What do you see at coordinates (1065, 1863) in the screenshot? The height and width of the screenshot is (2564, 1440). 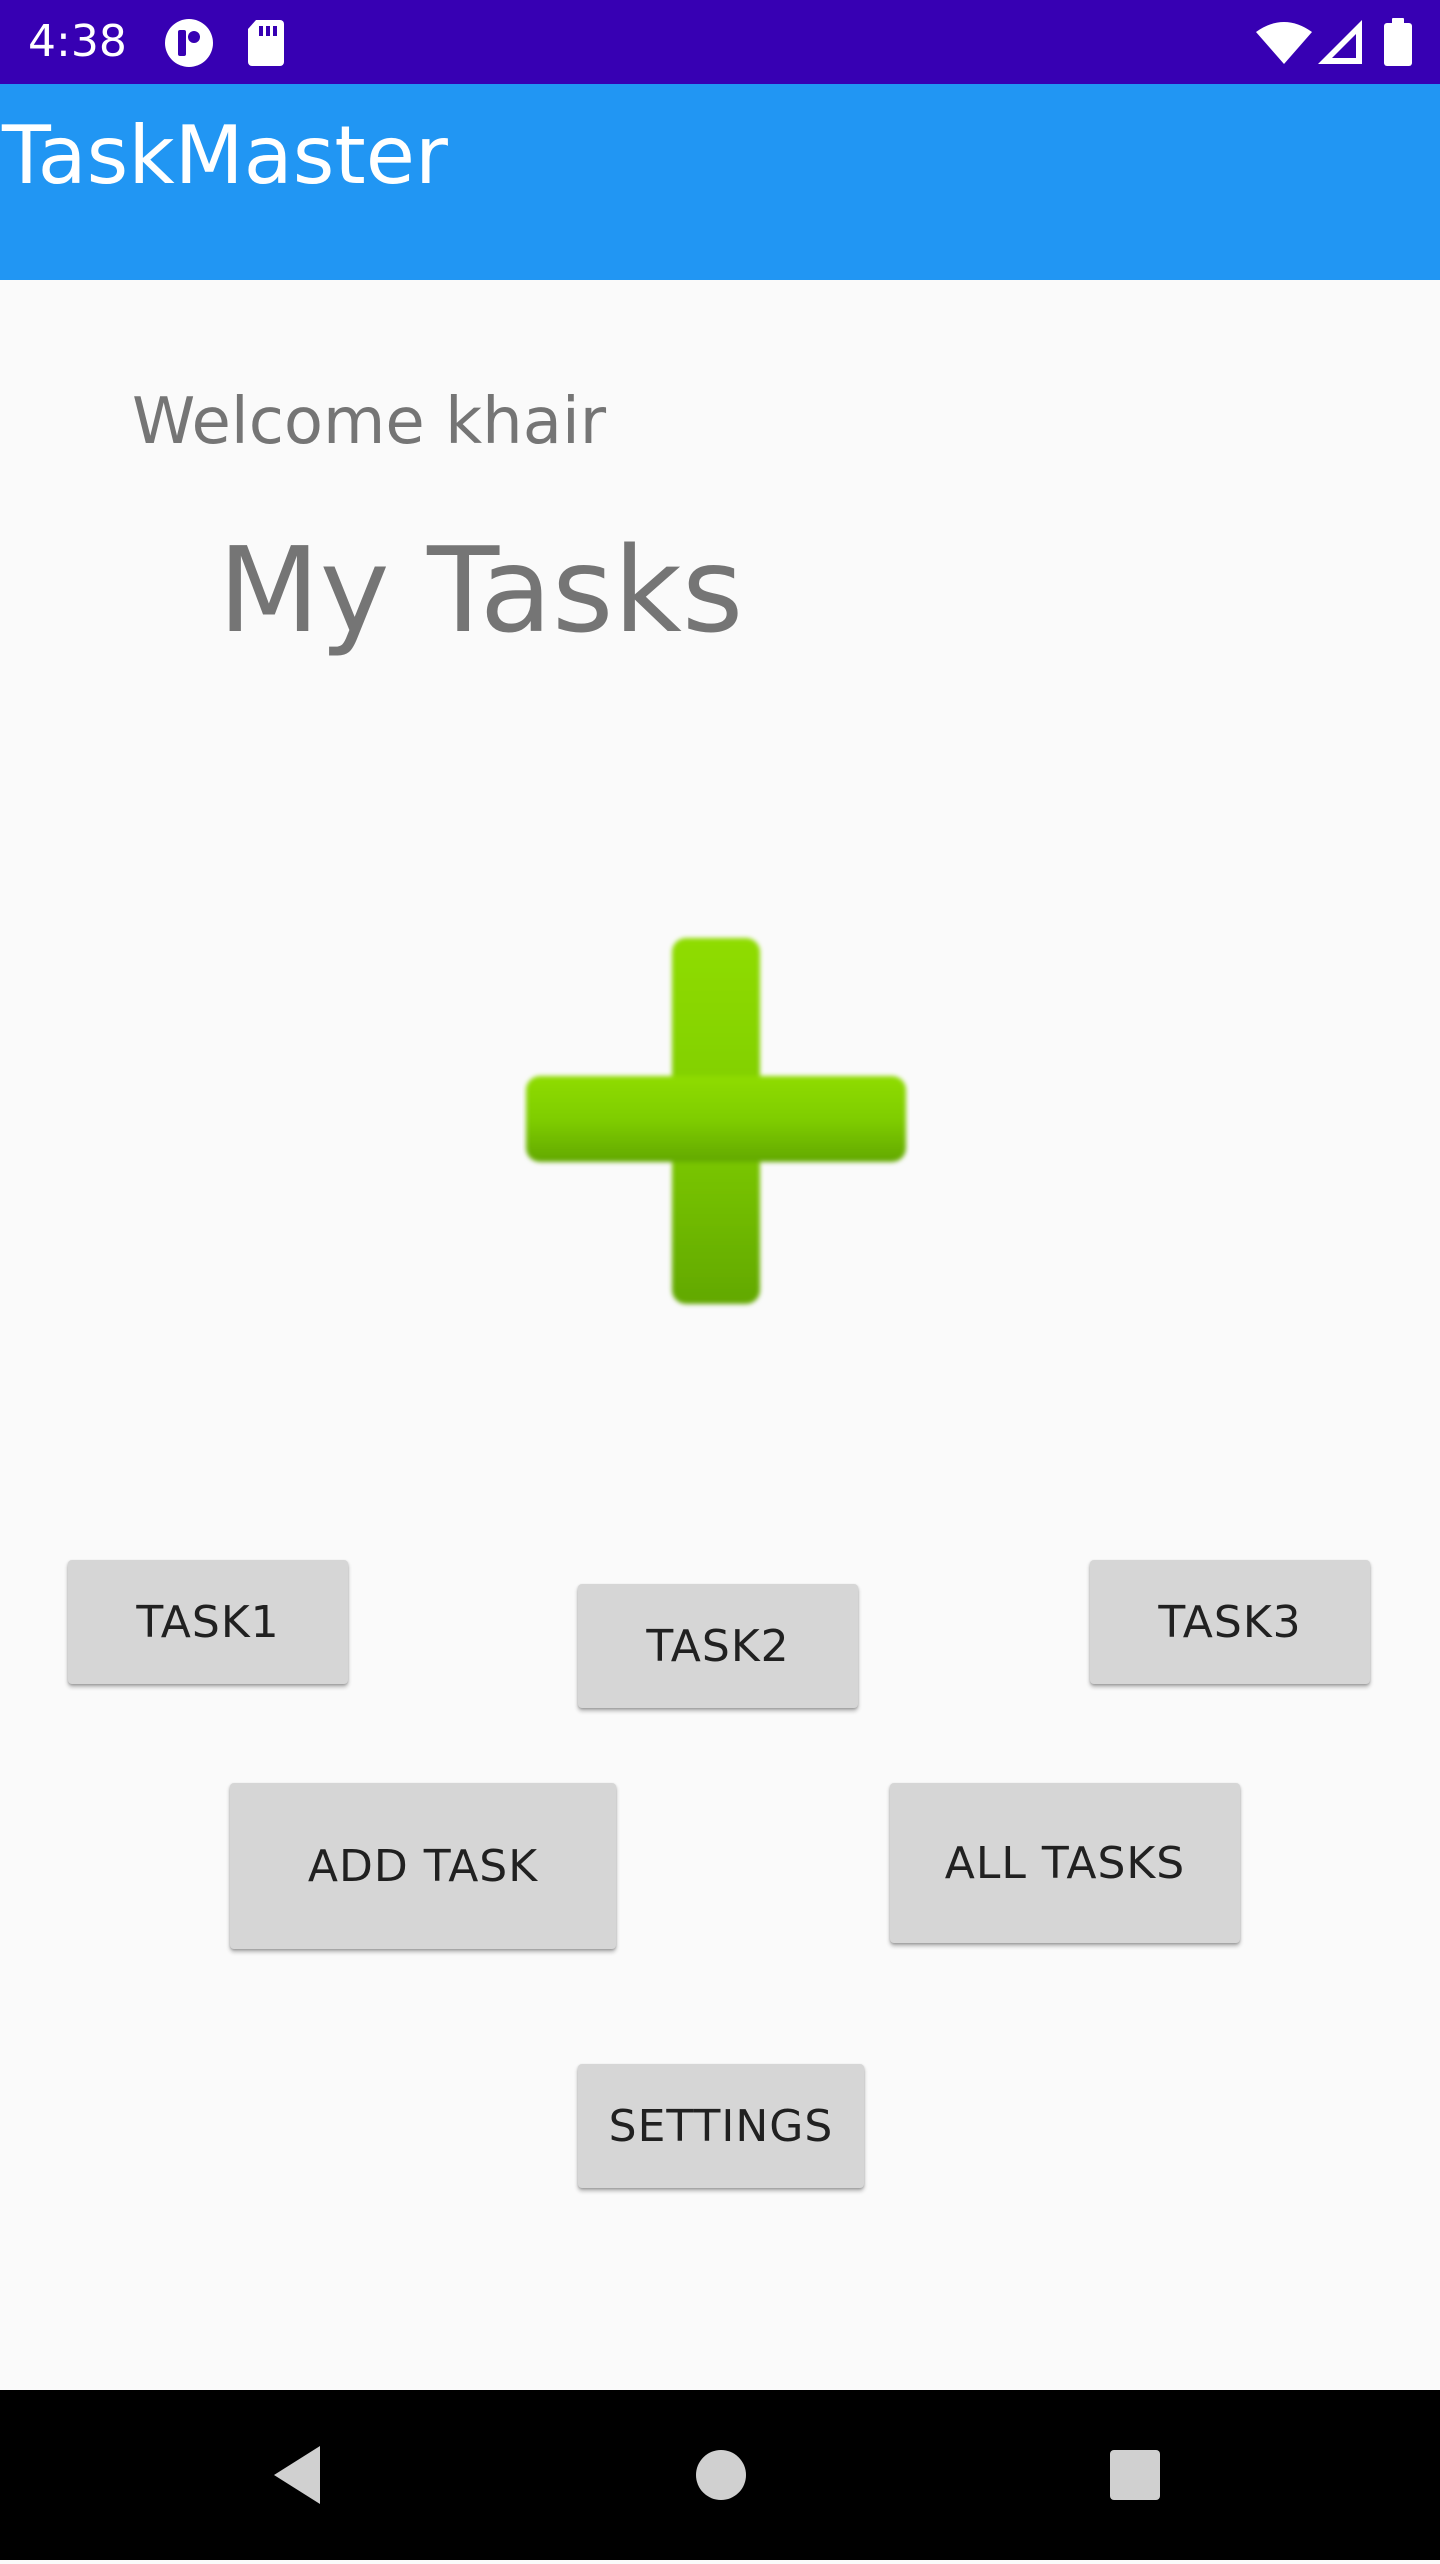 I see `all-tasks-button: ALL TASKS` at bounding box center [1065, 1863].